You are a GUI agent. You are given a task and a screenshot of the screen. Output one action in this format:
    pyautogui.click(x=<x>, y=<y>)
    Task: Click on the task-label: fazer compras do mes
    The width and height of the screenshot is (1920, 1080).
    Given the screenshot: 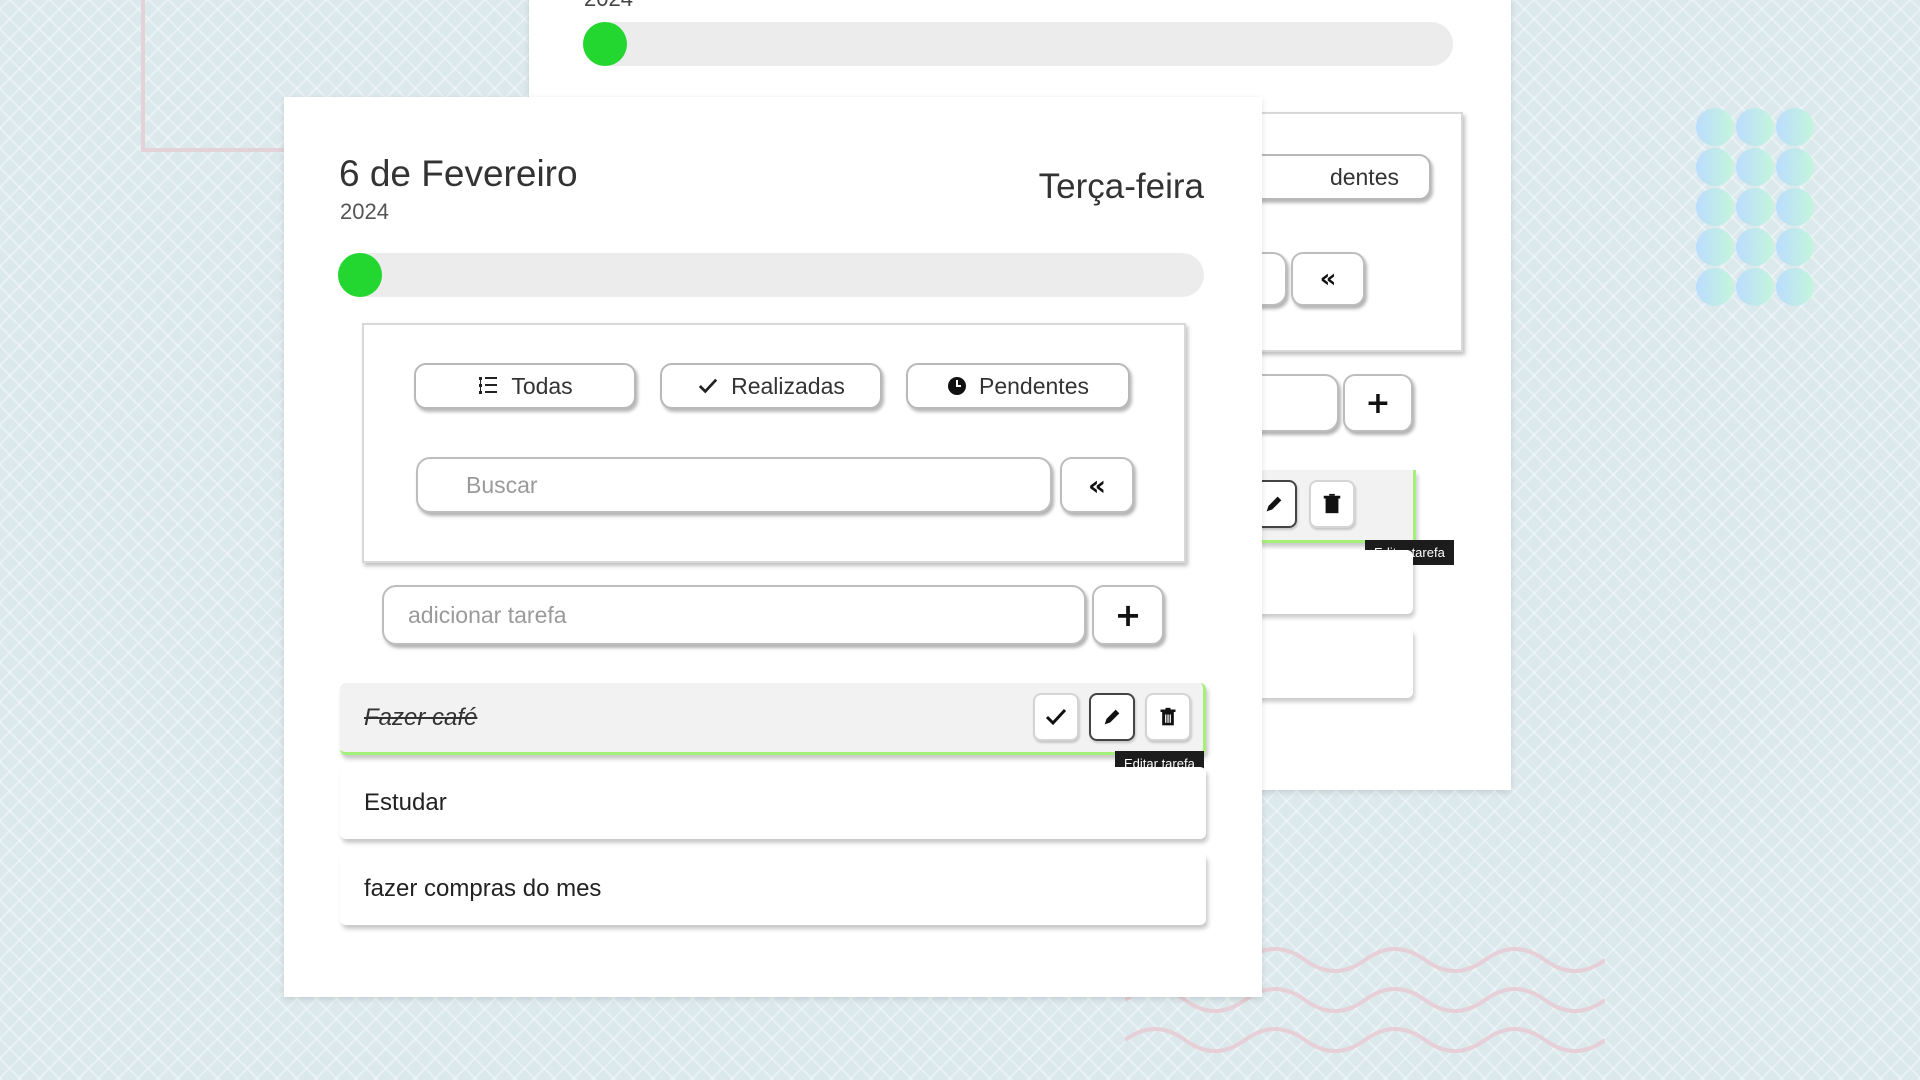 What is the action you would take?
    pyautogui.click(x=483, y=888)
    